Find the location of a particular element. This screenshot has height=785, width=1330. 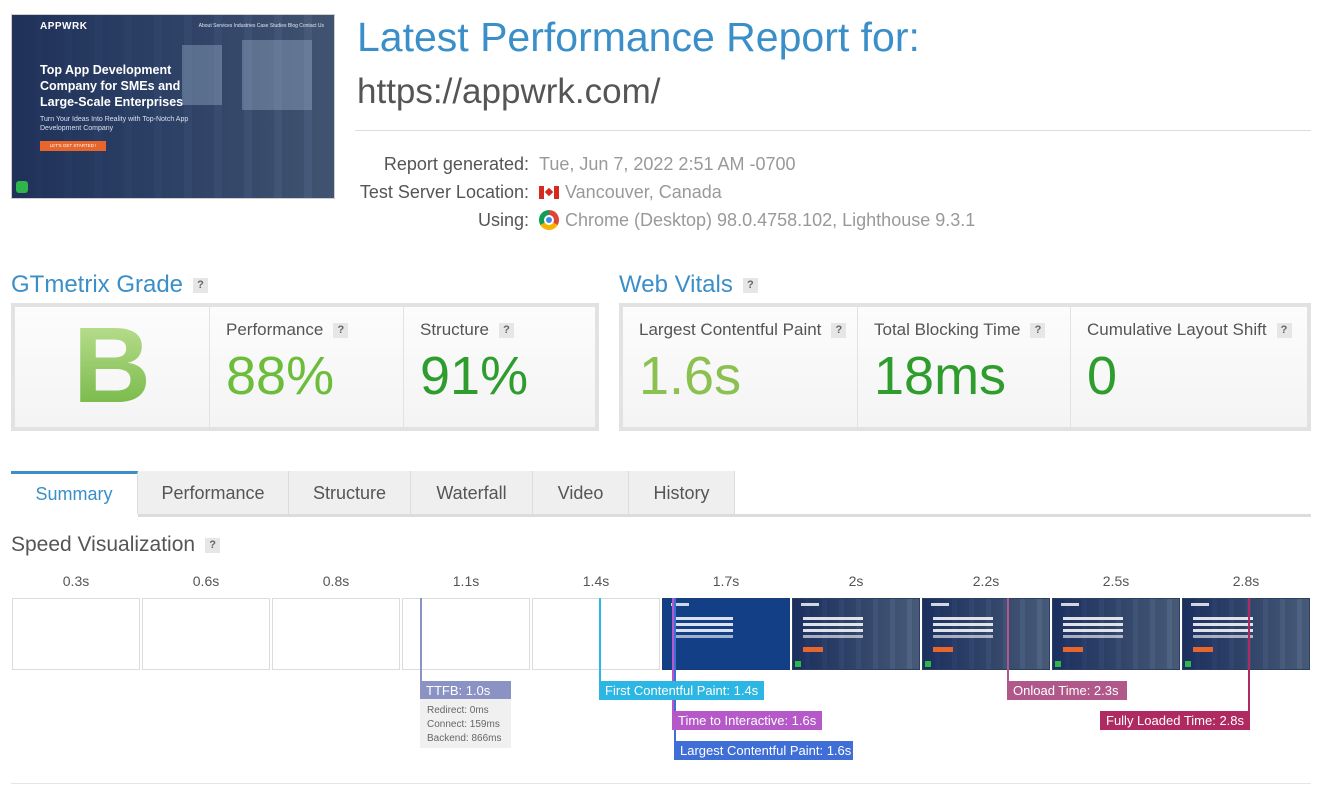

metric-label: Structure is located at coordinates (454, 329).